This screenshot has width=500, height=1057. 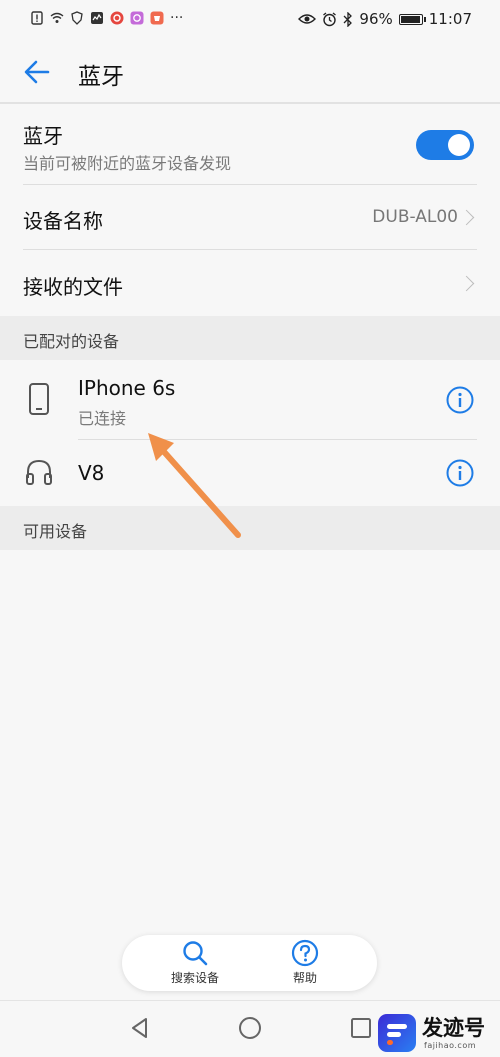 I want to click on switch-knob, so click(x=459, y=145).